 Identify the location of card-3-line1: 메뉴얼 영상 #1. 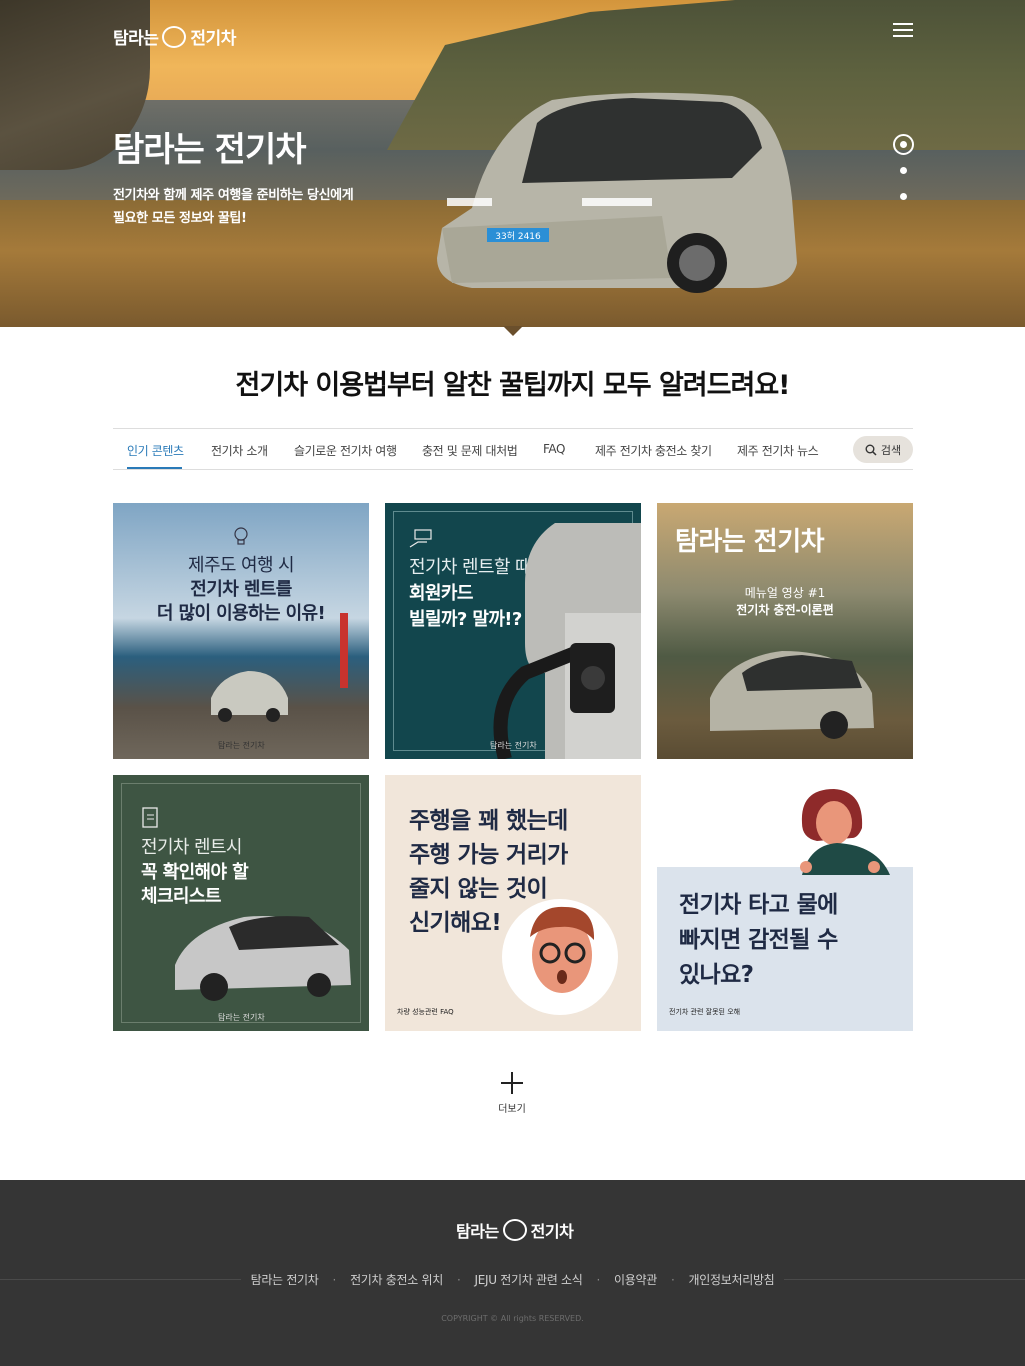
(785, 593).